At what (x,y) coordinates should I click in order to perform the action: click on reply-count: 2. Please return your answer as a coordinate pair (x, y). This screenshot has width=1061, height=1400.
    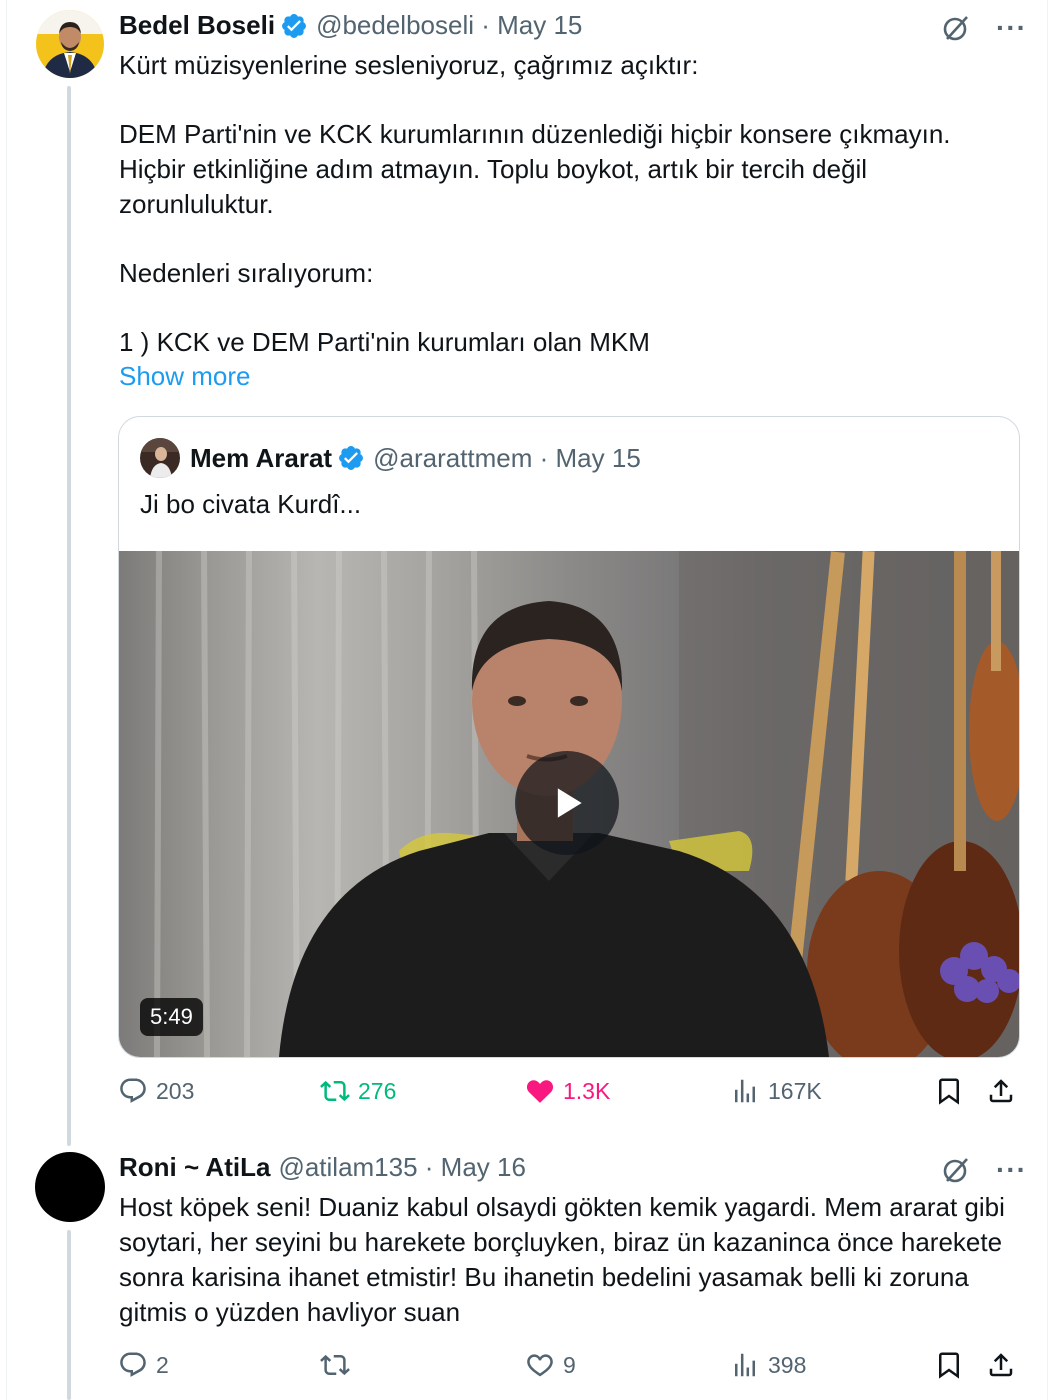
    Looking at the image, I should click on (162, 1364).